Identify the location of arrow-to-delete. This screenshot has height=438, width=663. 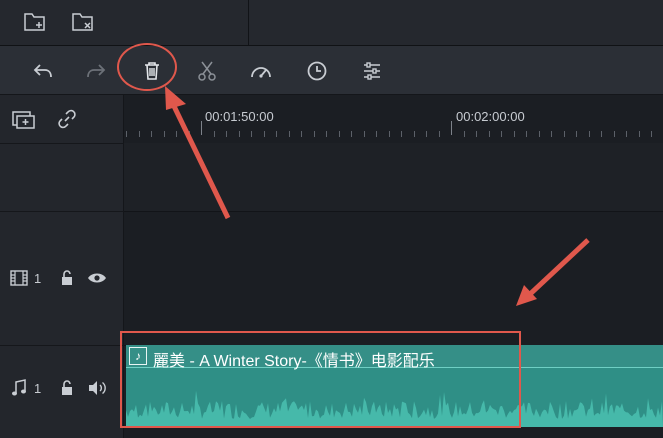
(200, 160).